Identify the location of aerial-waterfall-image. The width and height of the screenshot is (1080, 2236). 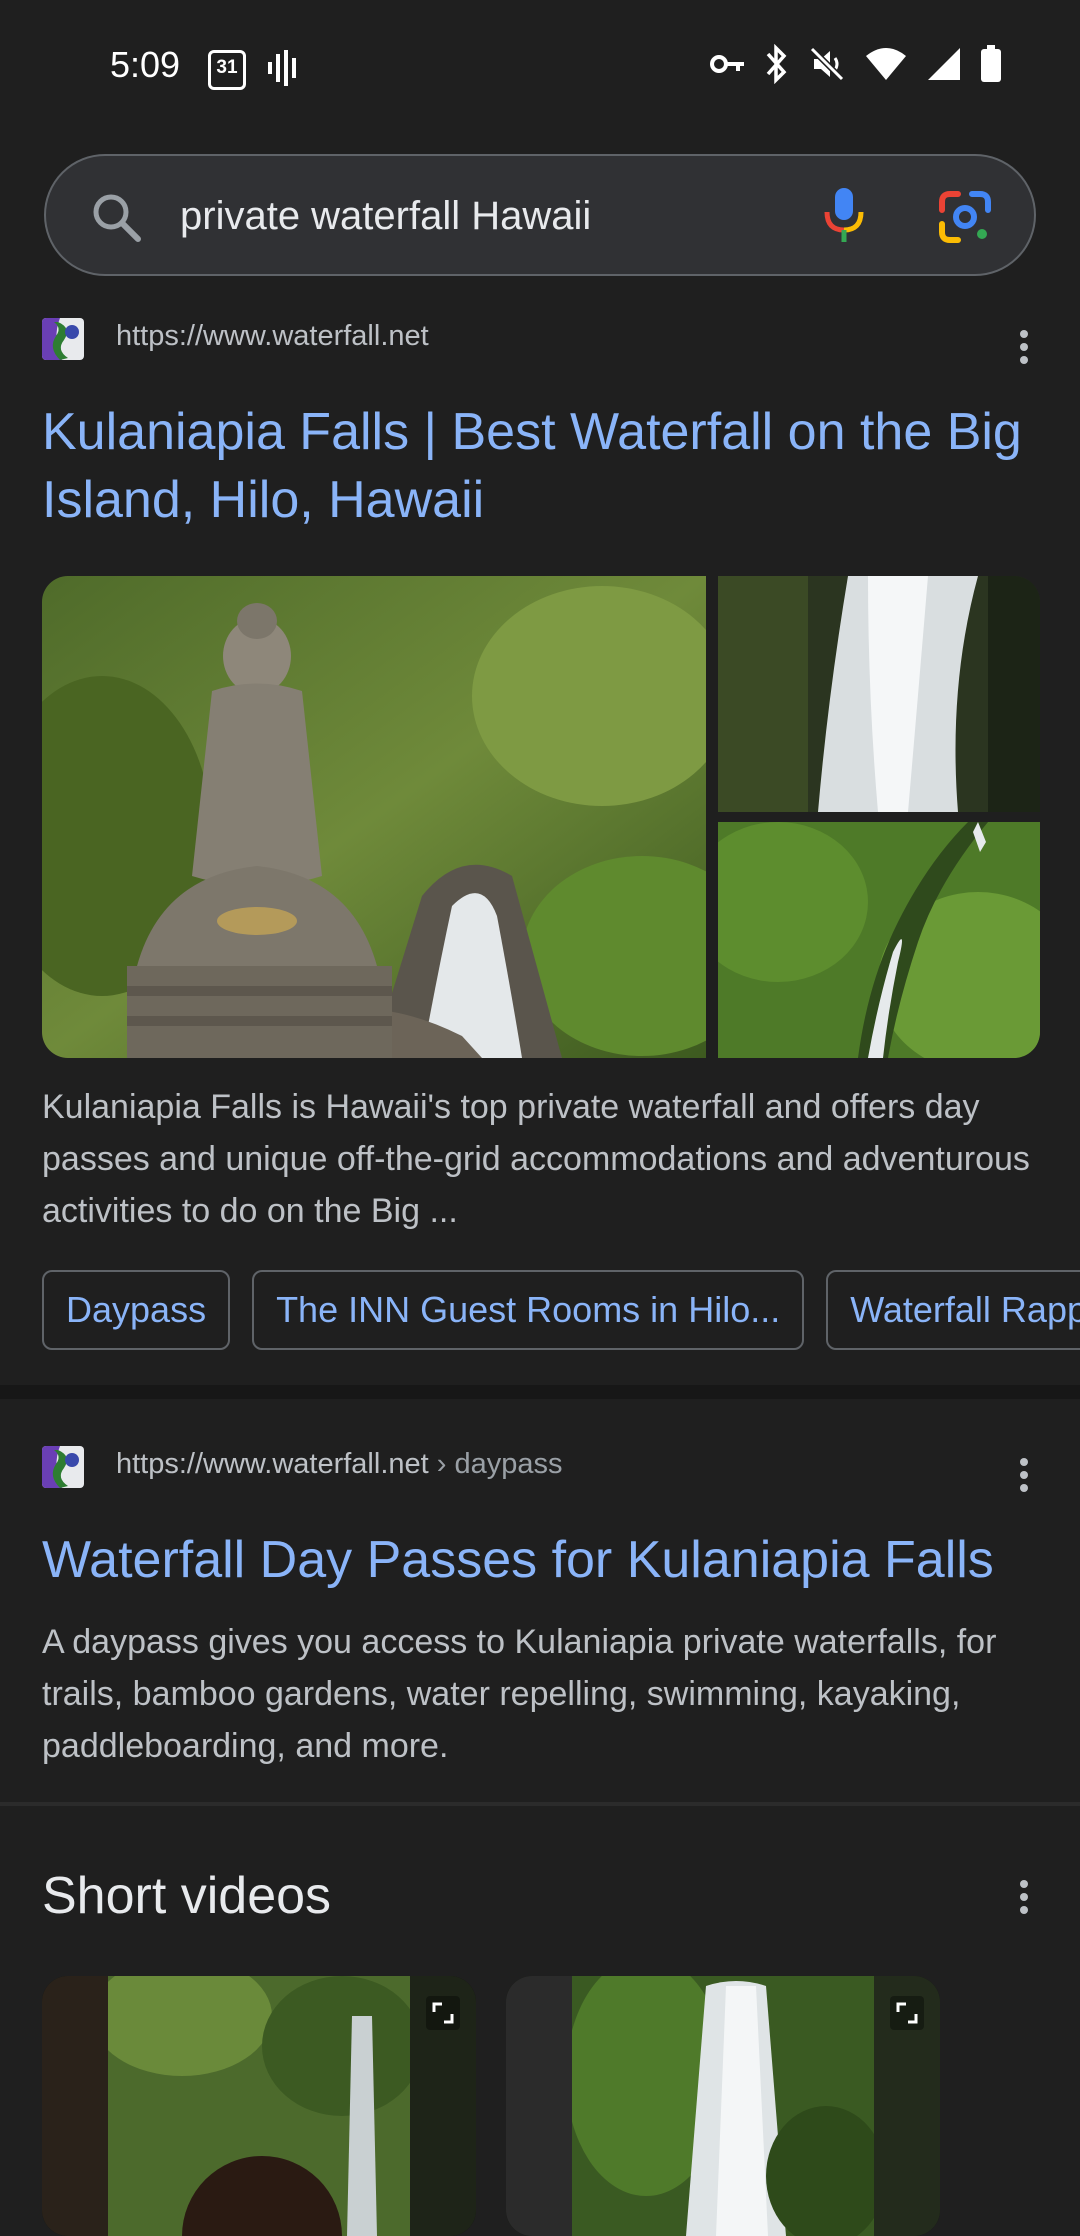
(879, 940).